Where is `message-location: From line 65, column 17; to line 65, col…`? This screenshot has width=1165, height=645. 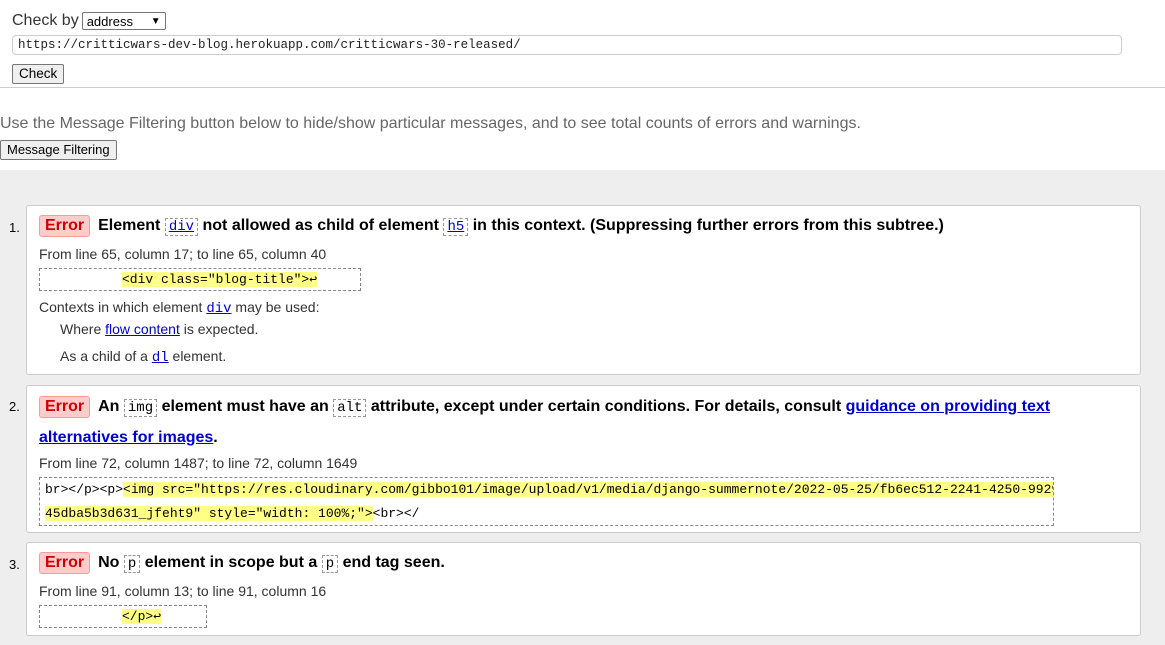 message-location: From line 65, column 17; to line 65, col… is located at coordinates (183, 254).